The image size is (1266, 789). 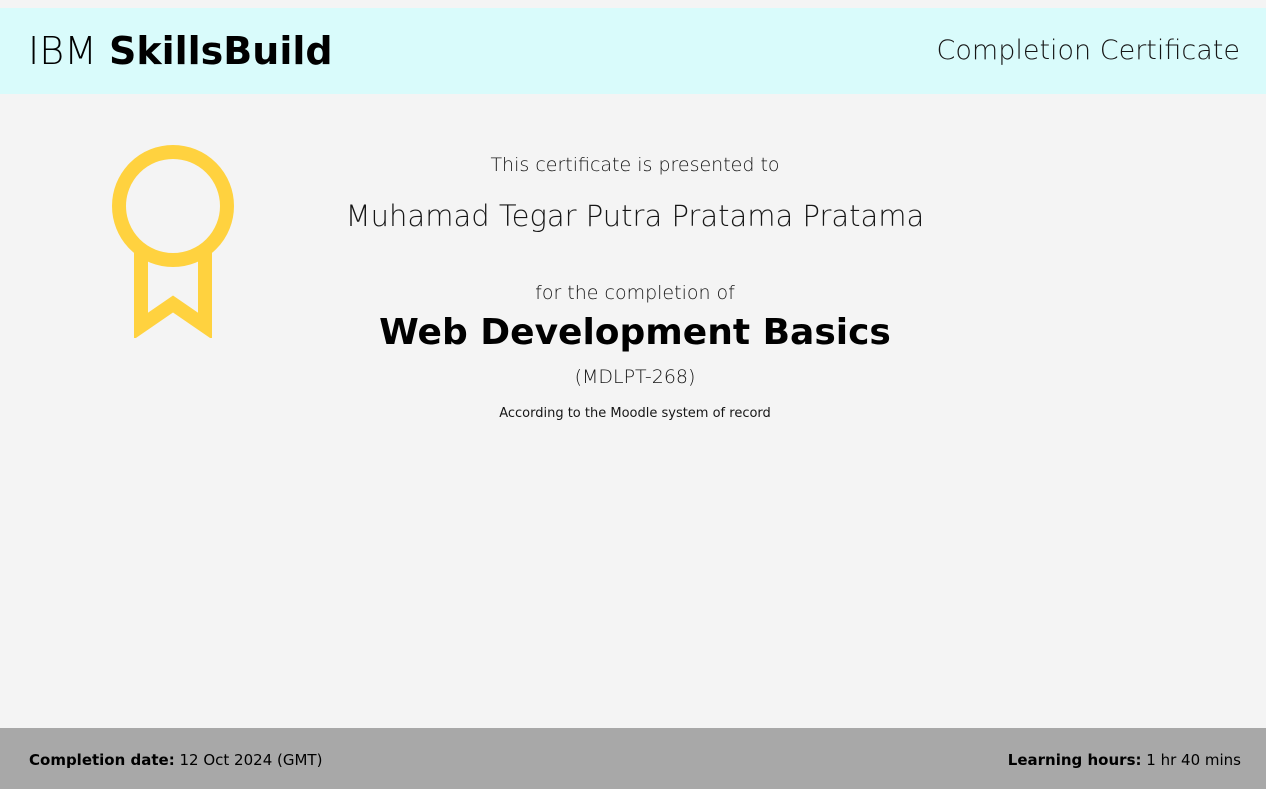 What do you see at coordinates (635, 332) in the screenshot?
I see `course-title: Web Development Basics` at bounding box center [635, 332].